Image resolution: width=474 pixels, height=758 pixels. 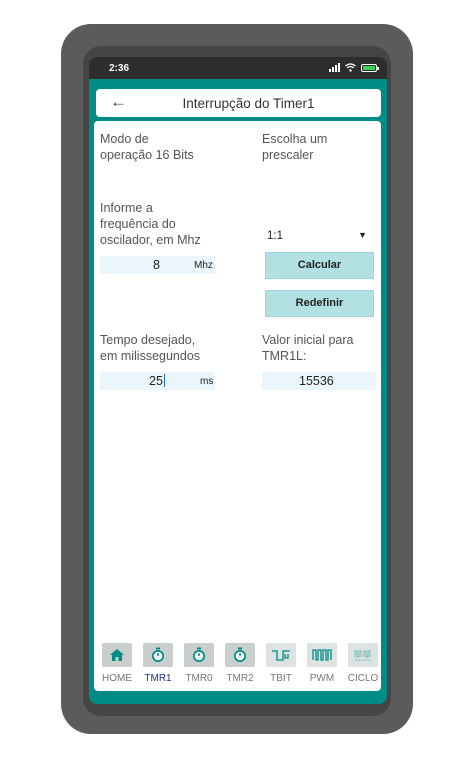 I want to click on nav-item-ciclo: CICLO, so click(x=363, y=663).